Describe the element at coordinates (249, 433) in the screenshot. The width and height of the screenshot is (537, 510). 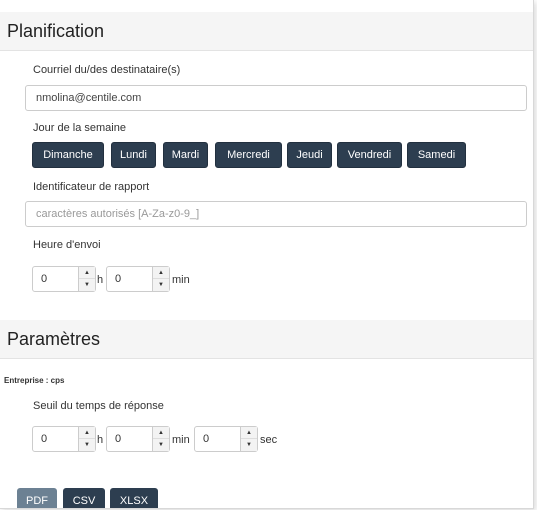
I see `threshold-seconds-up-icon: ▲` at that location.